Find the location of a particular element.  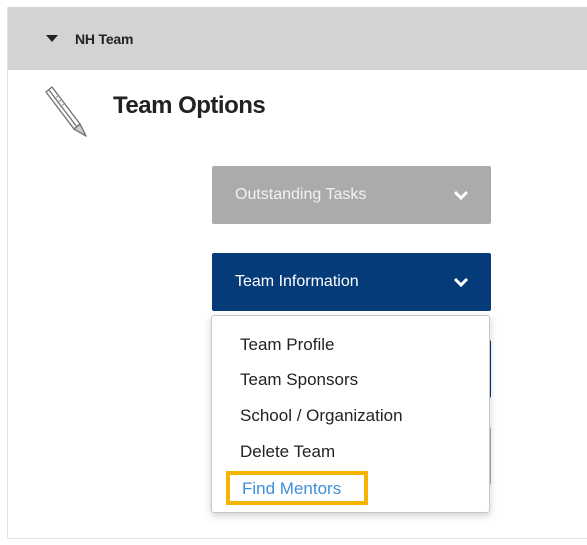

team-information-button: Team Information is located at coordinates (351, 282).